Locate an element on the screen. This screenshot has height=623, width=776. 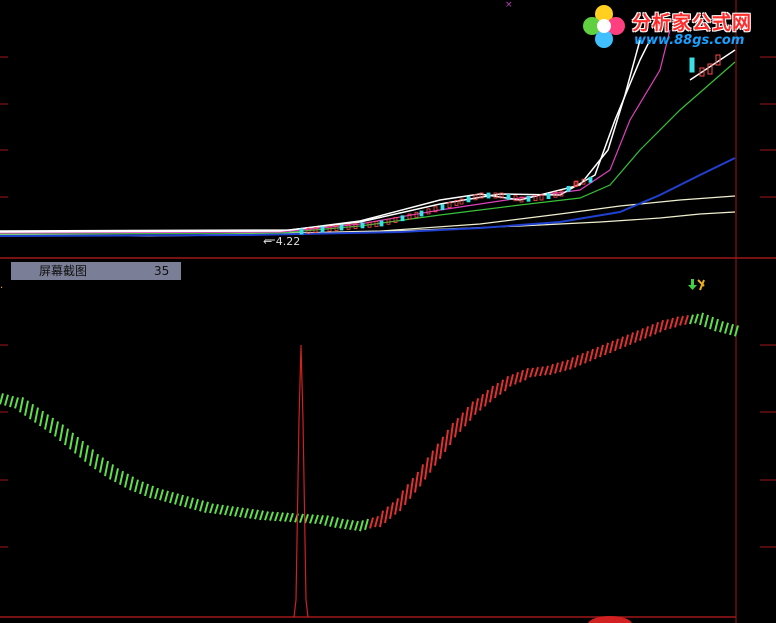
ma-cream2-line is located at coordinates (368, 215).